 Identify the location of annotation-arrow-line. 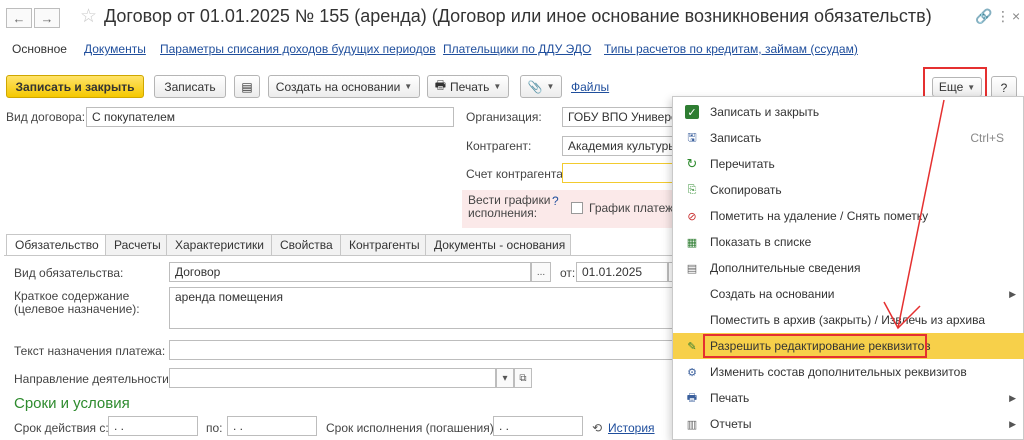
(921, 214).